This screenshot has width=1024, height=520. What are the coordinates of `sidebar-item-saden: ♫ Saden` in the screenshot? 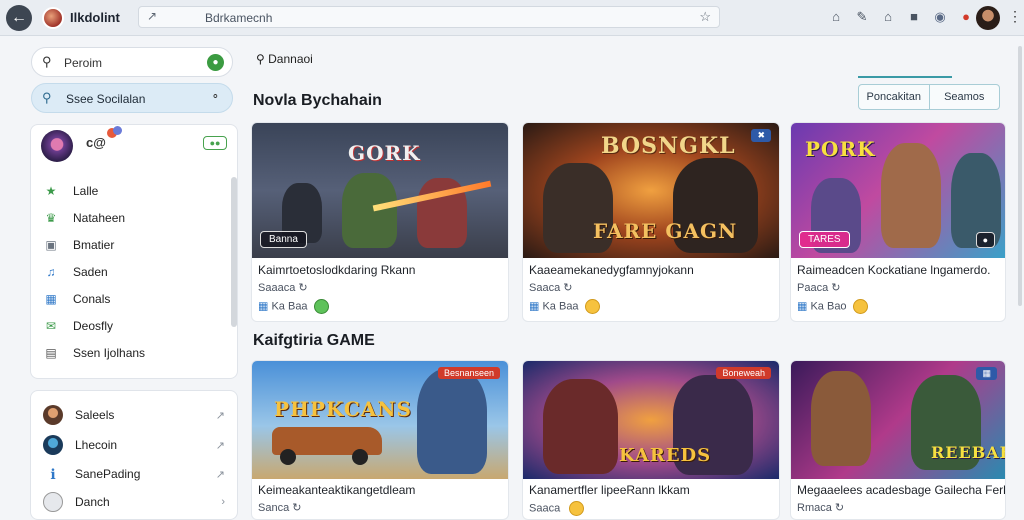 It's located at (94, 271).